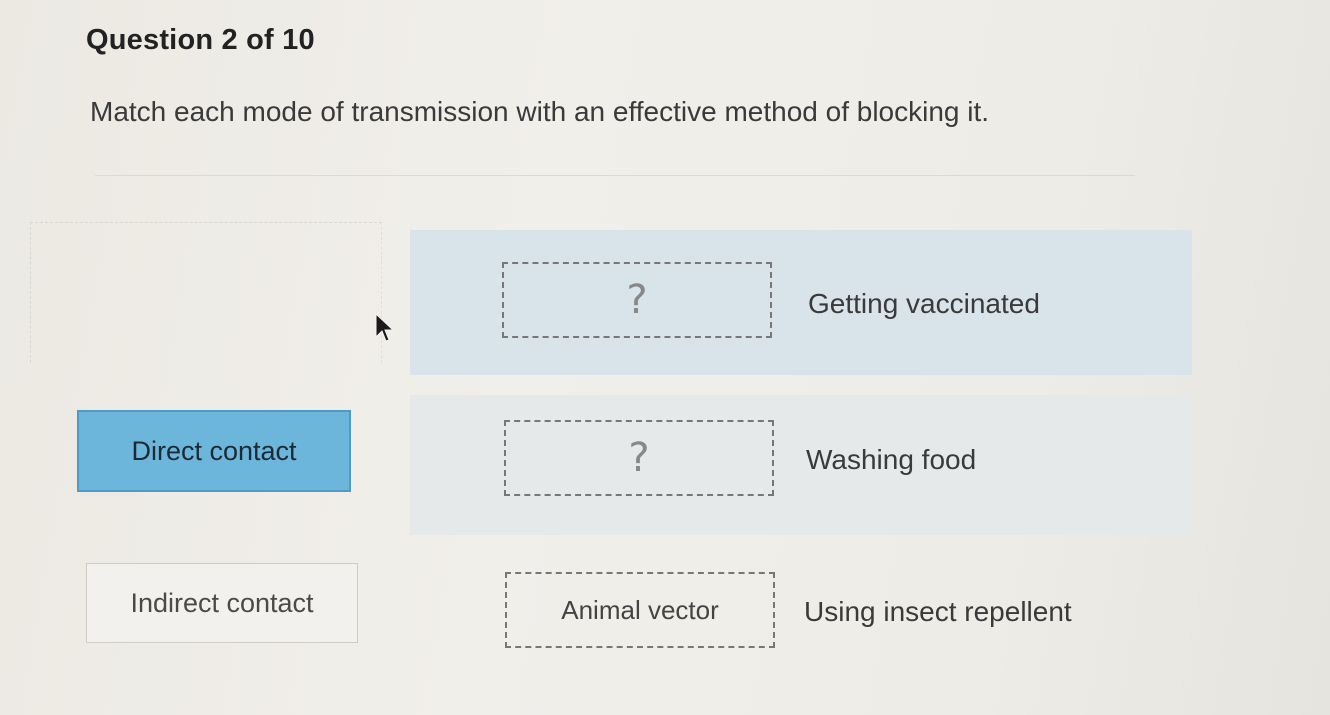 Image resolution: width=1330 pixels, height=715 pixels. Describe the element at coordinates (385, 327) in the screenshot. I see `mouse-pointer-icon` at that location.